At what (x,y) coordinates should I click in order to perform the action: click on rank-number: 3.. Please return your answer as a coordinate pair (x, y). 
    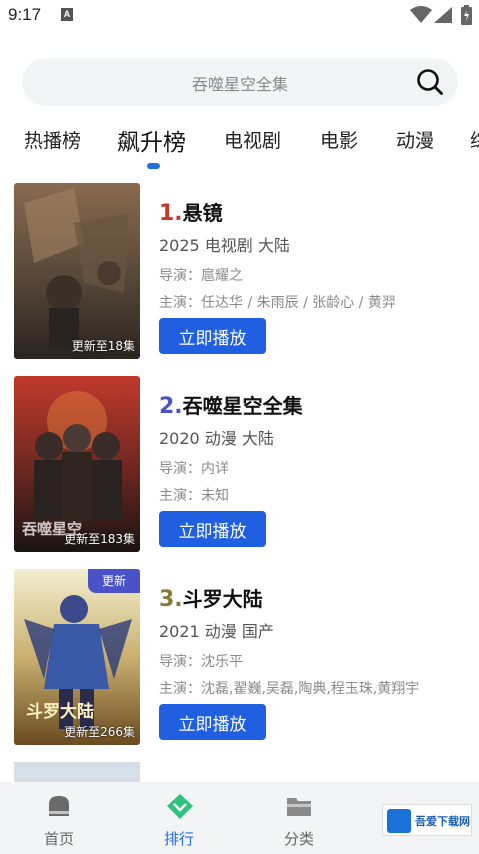
    Looking at the image, I should click on (171, 599).